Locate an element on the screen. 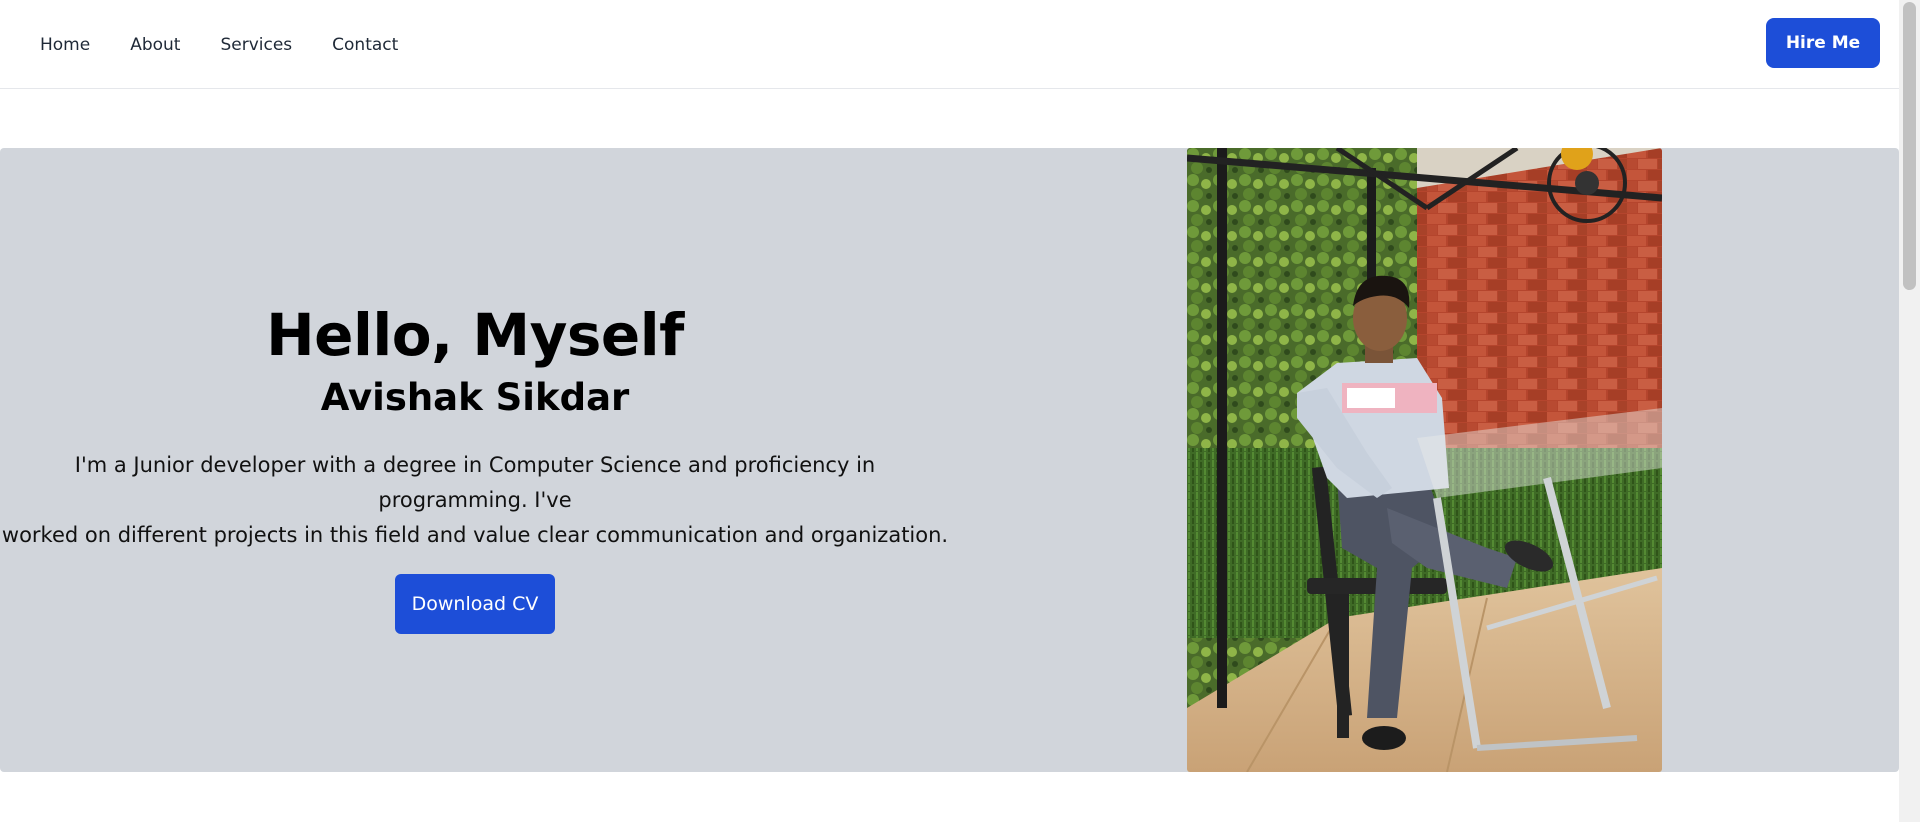 The height and width of the screenshot is (822, 1920). hero-heading: Hello, Myself is located at coordinates (475, 335).